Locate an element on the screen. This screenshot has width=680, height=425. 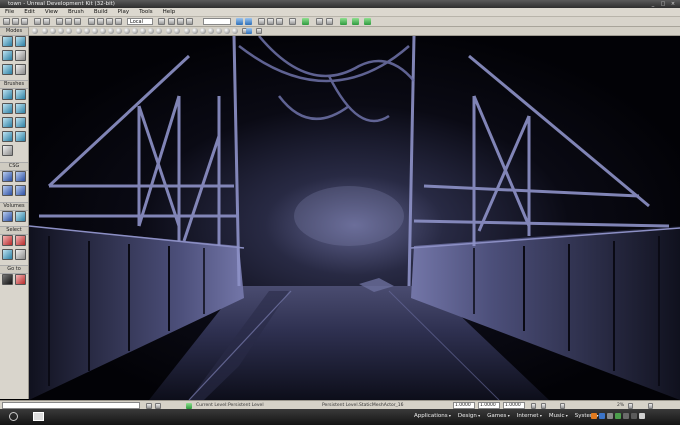
display-icon is located at coordinates (634, 416).